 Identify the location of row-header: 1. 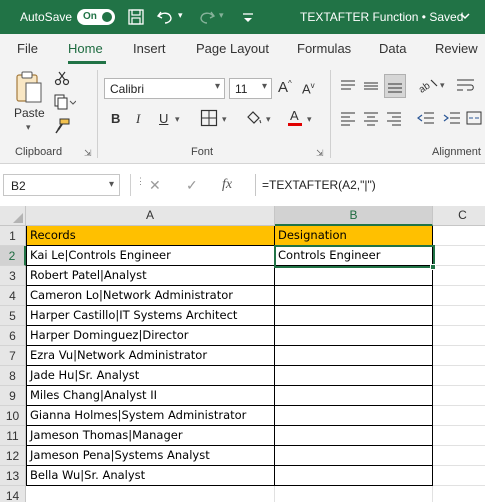
(13, 236).